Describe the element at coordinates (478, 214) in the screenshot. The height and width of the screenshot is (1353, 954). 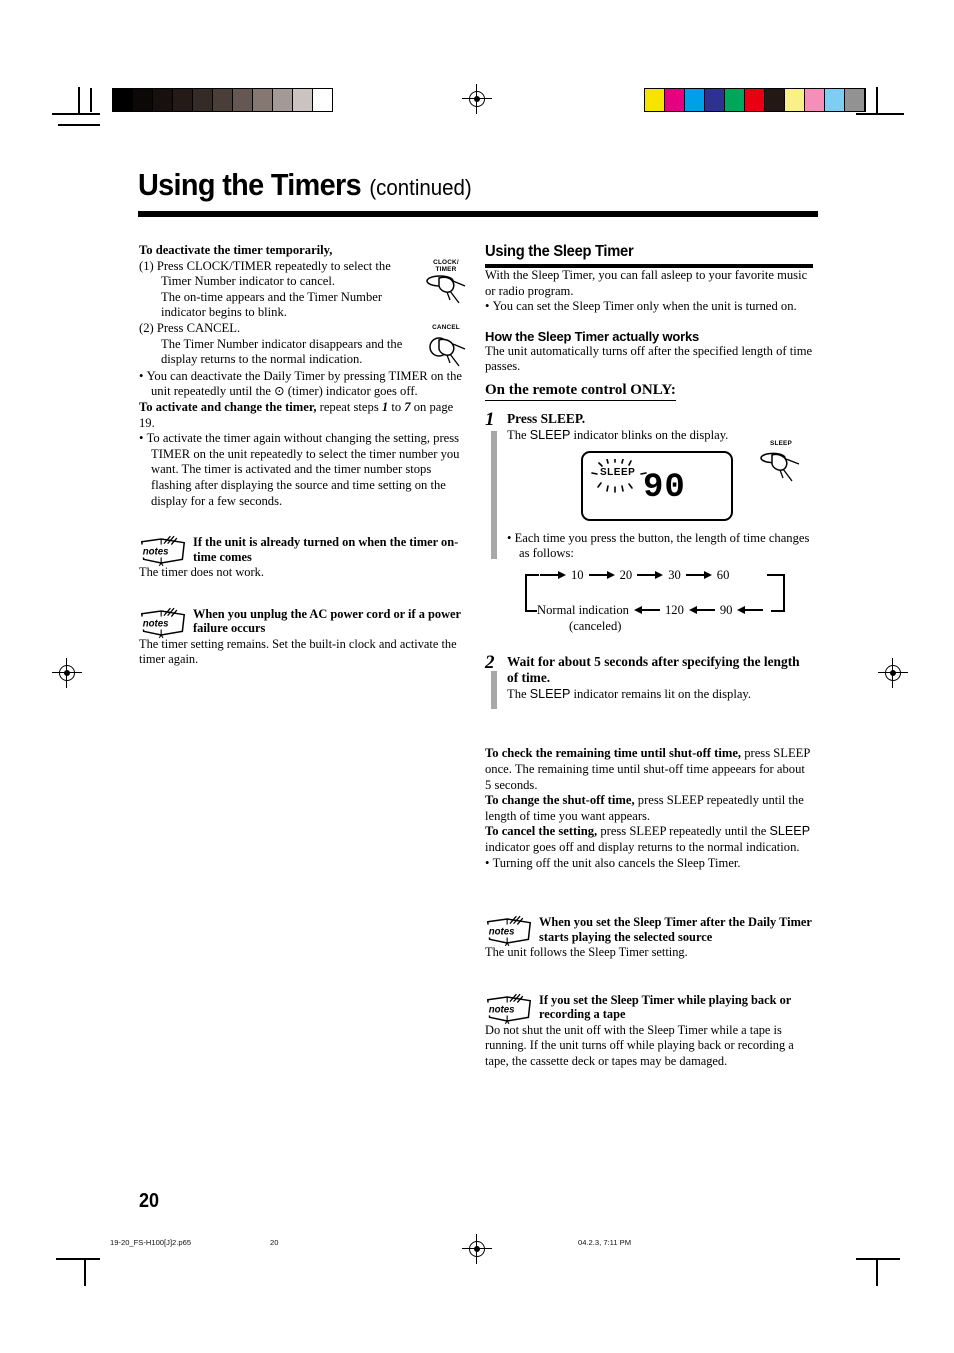
I see `title-rule` at that location.